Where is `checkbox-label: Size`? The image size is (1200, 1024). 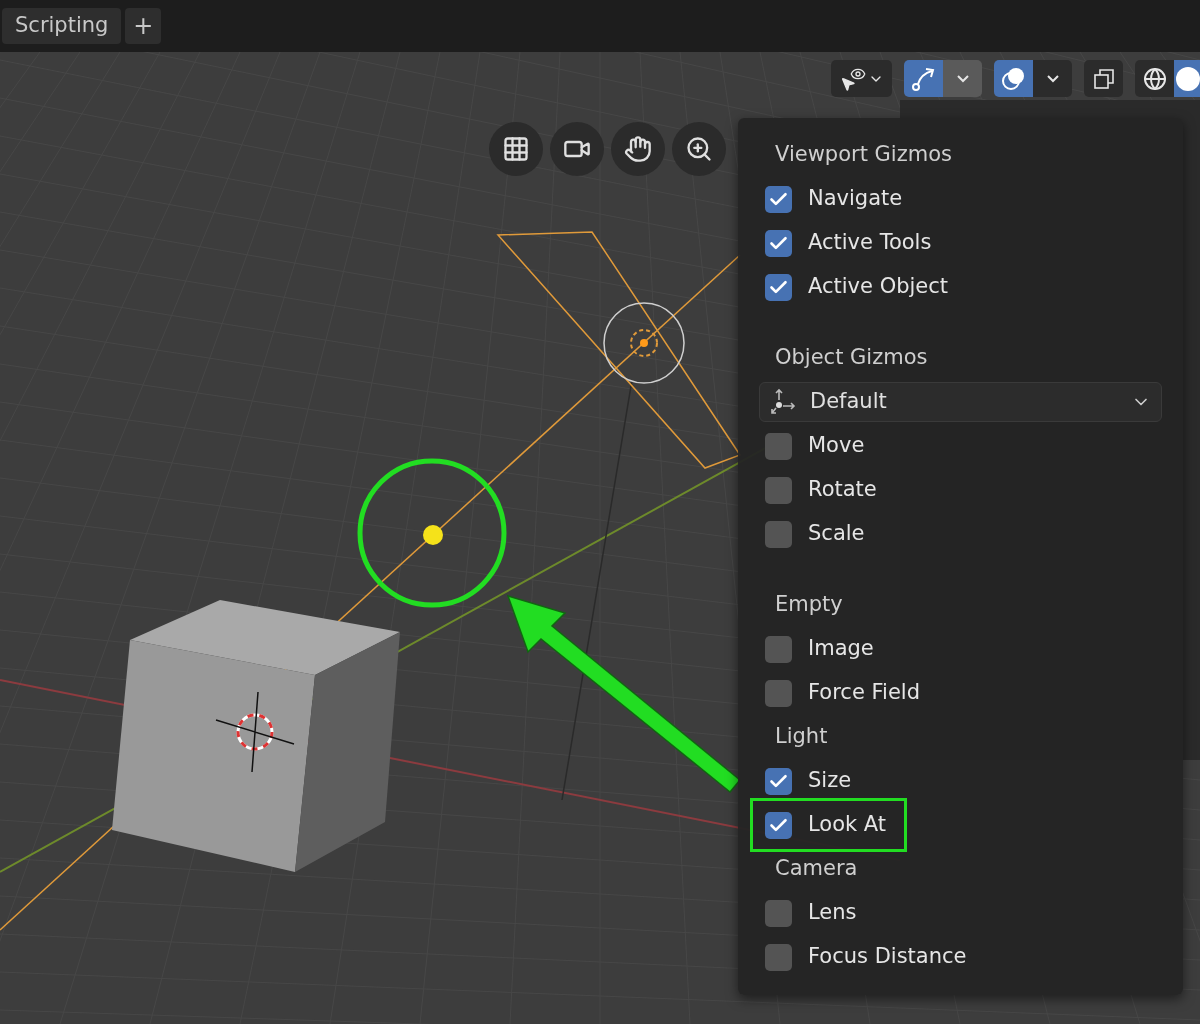 checkbox-label: Size is located at coordinates (830, 781).